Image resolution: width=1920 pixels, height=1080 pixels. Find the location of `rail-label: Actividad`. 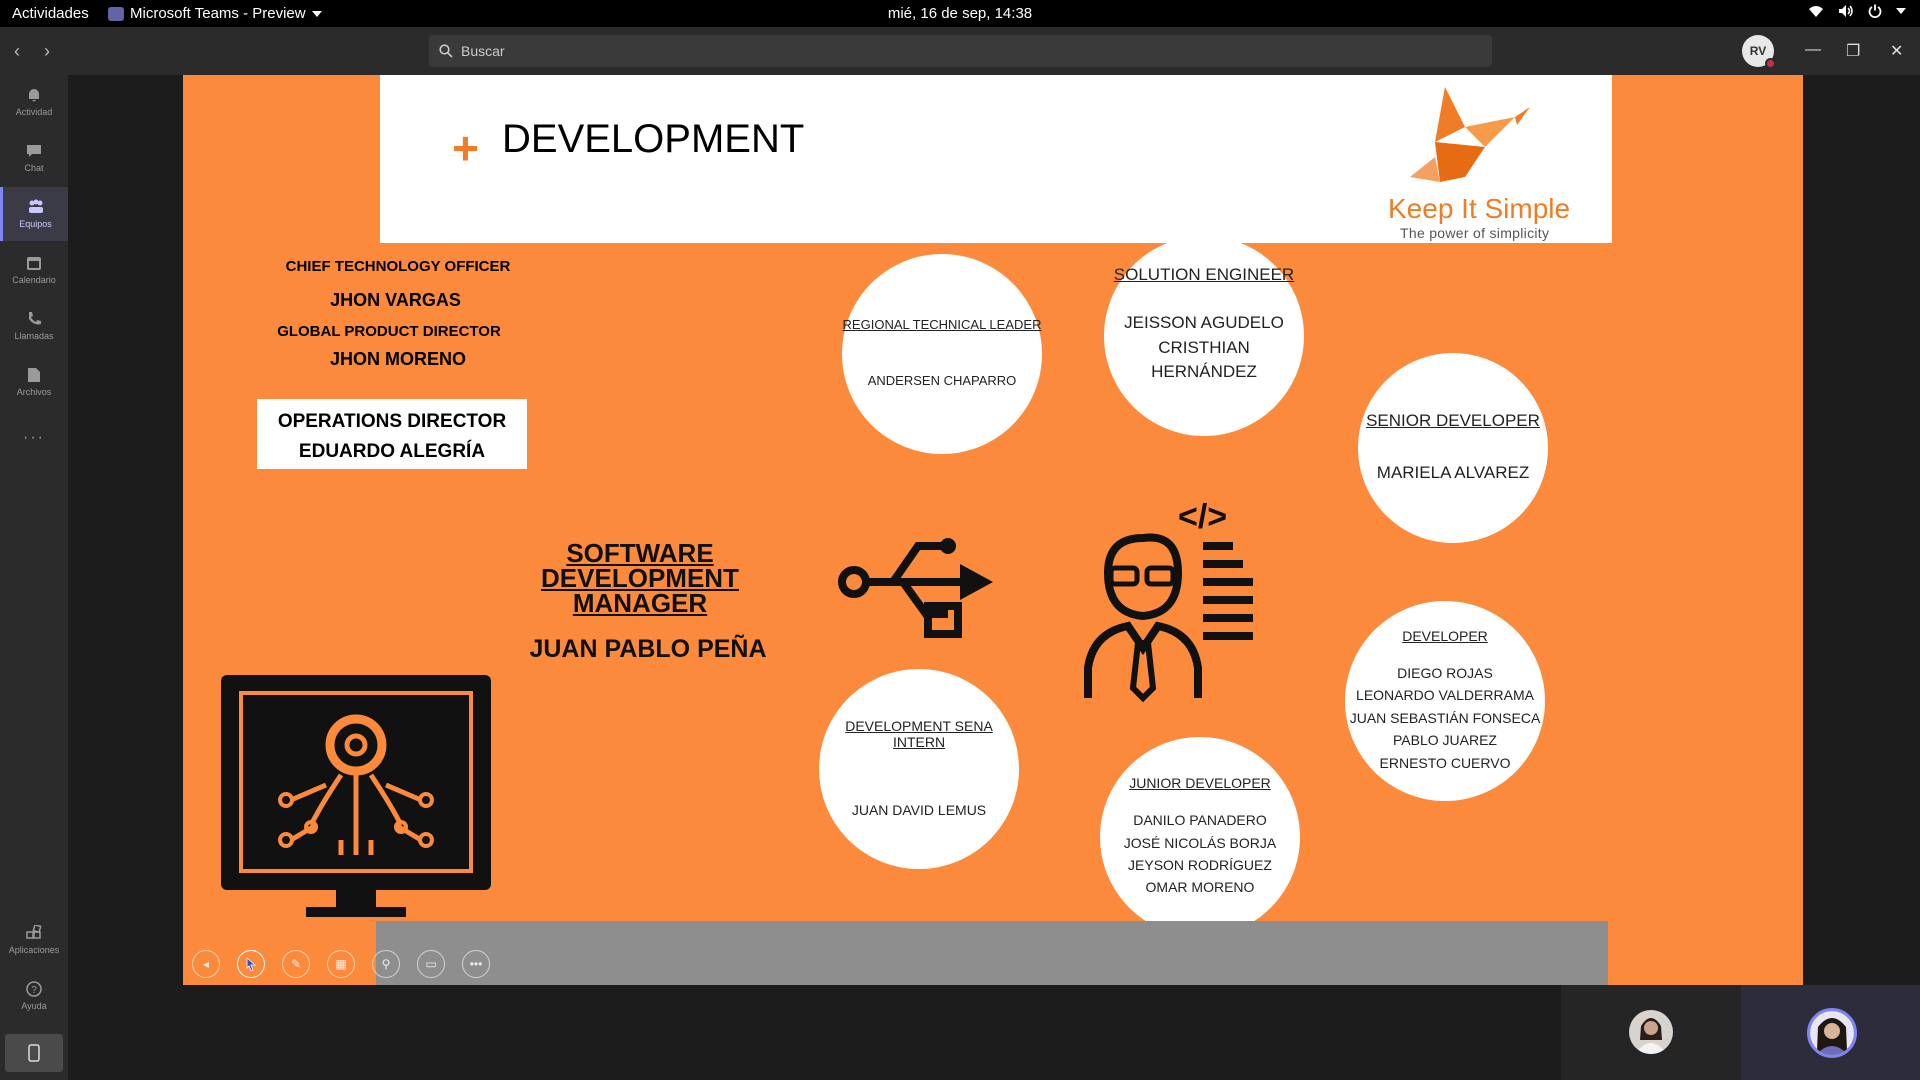

rail-label: Actividad is located at coordinates (34, 112).